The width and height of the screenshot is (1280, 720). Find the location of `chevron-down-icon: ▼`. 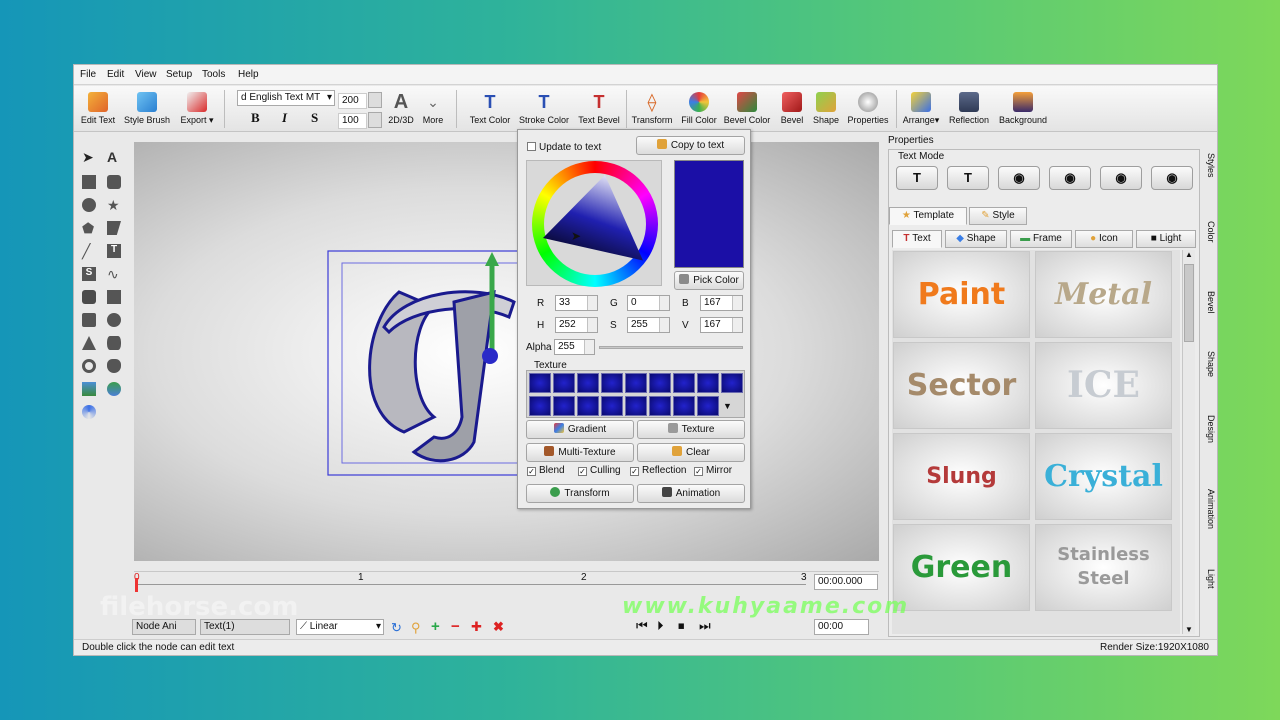

chevron-down-icon: ▼ is located at coordinates (727, 406).